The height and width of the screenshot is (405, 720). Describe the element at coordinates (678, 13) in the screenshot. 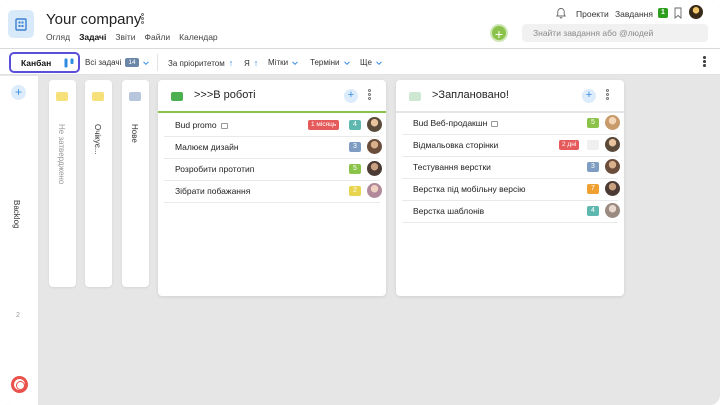

I see `bookmark-icon` at that location.